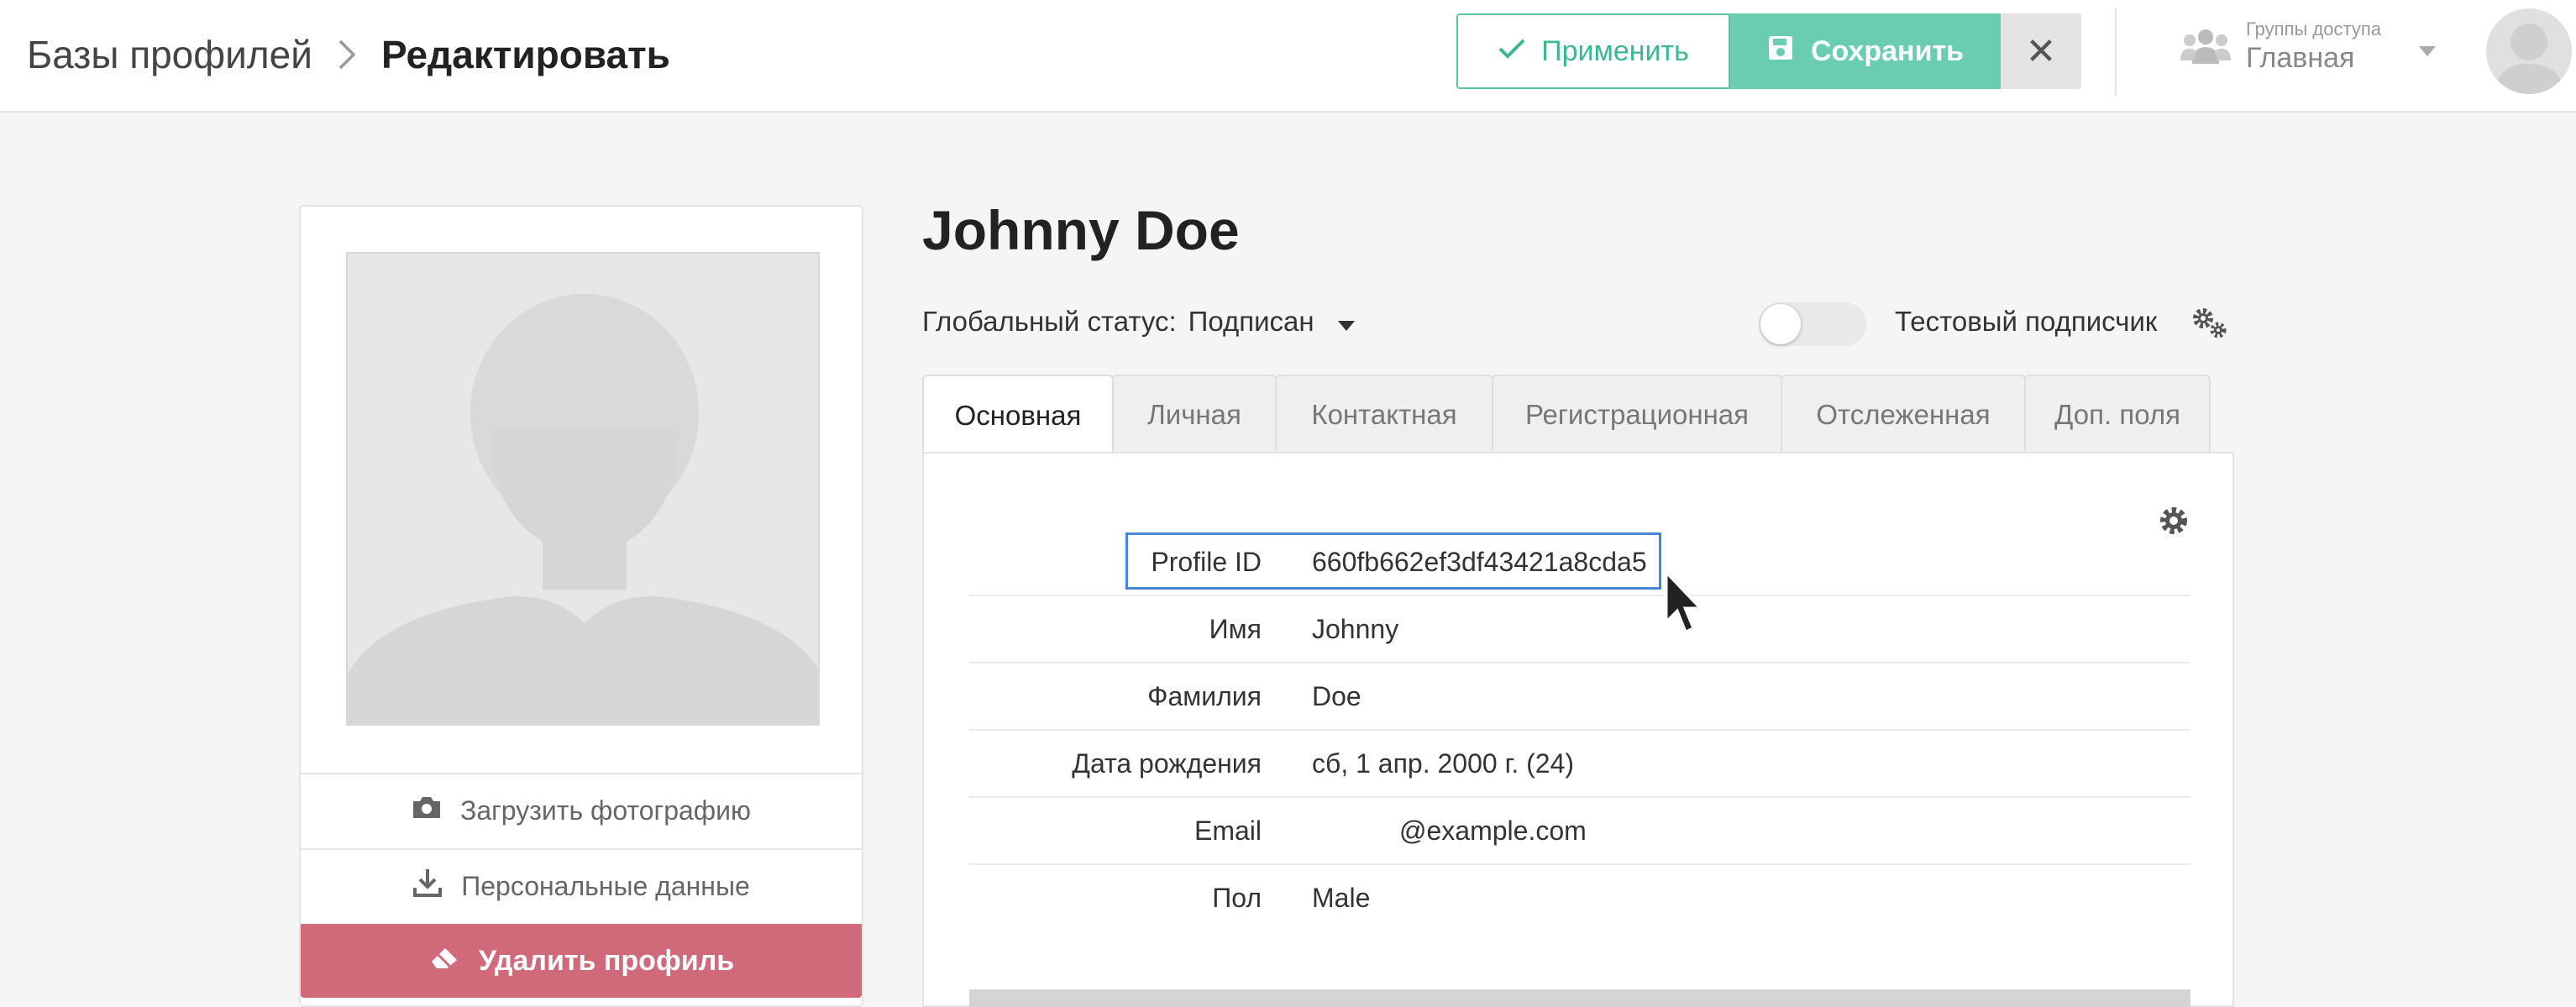 This screenshot has height=1007, width=2576. I want to click on tab-personal: Личная, so click(1194, 414).